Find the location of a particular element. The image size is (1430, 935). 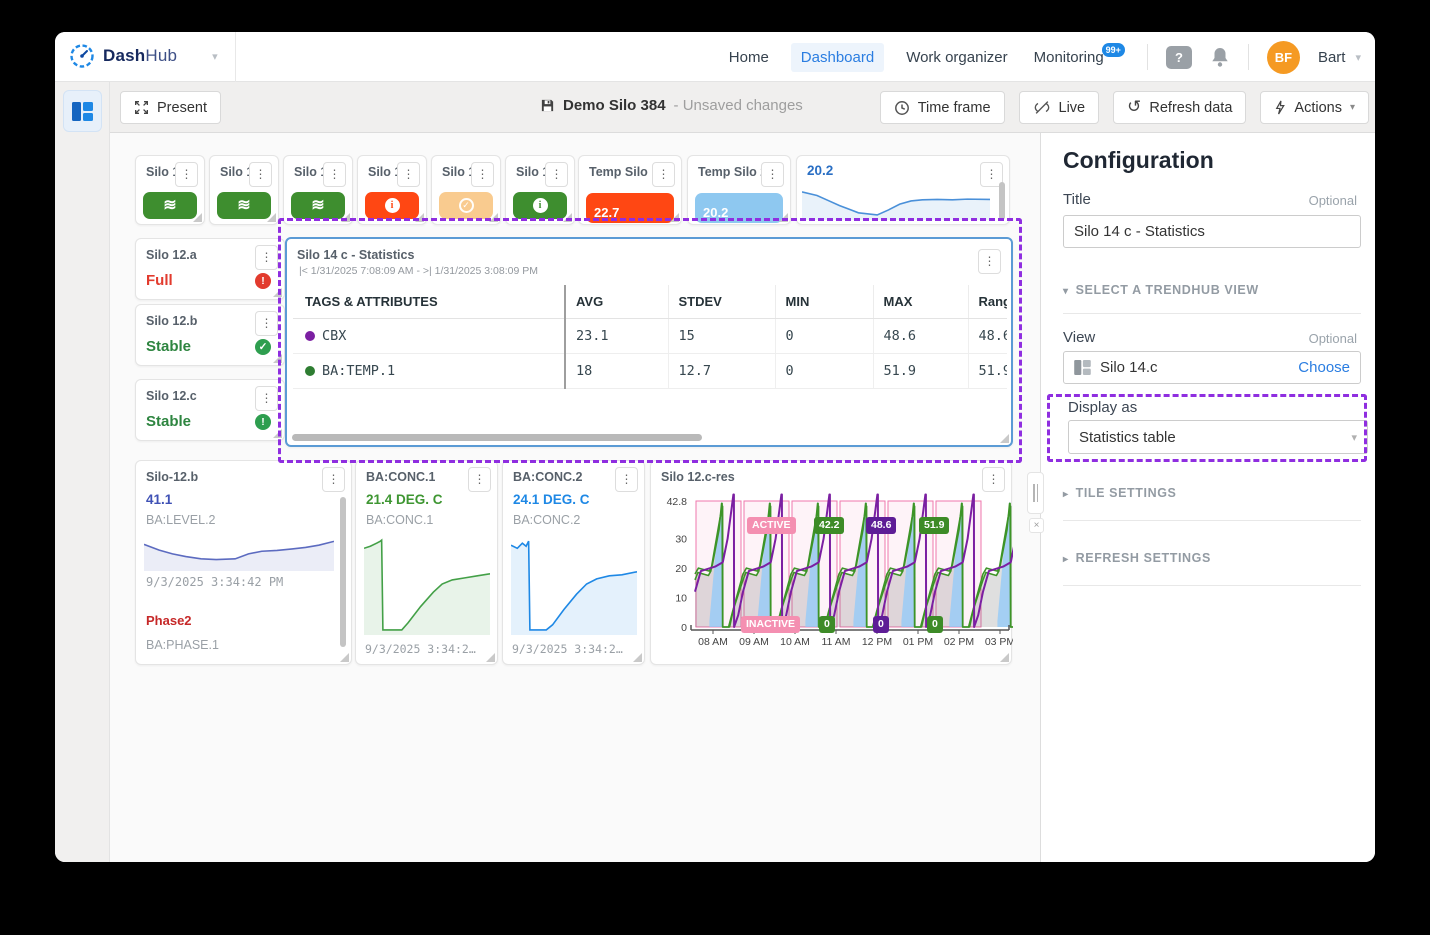

tile-title: Silo 12.a is located at coordinates (171, 255).